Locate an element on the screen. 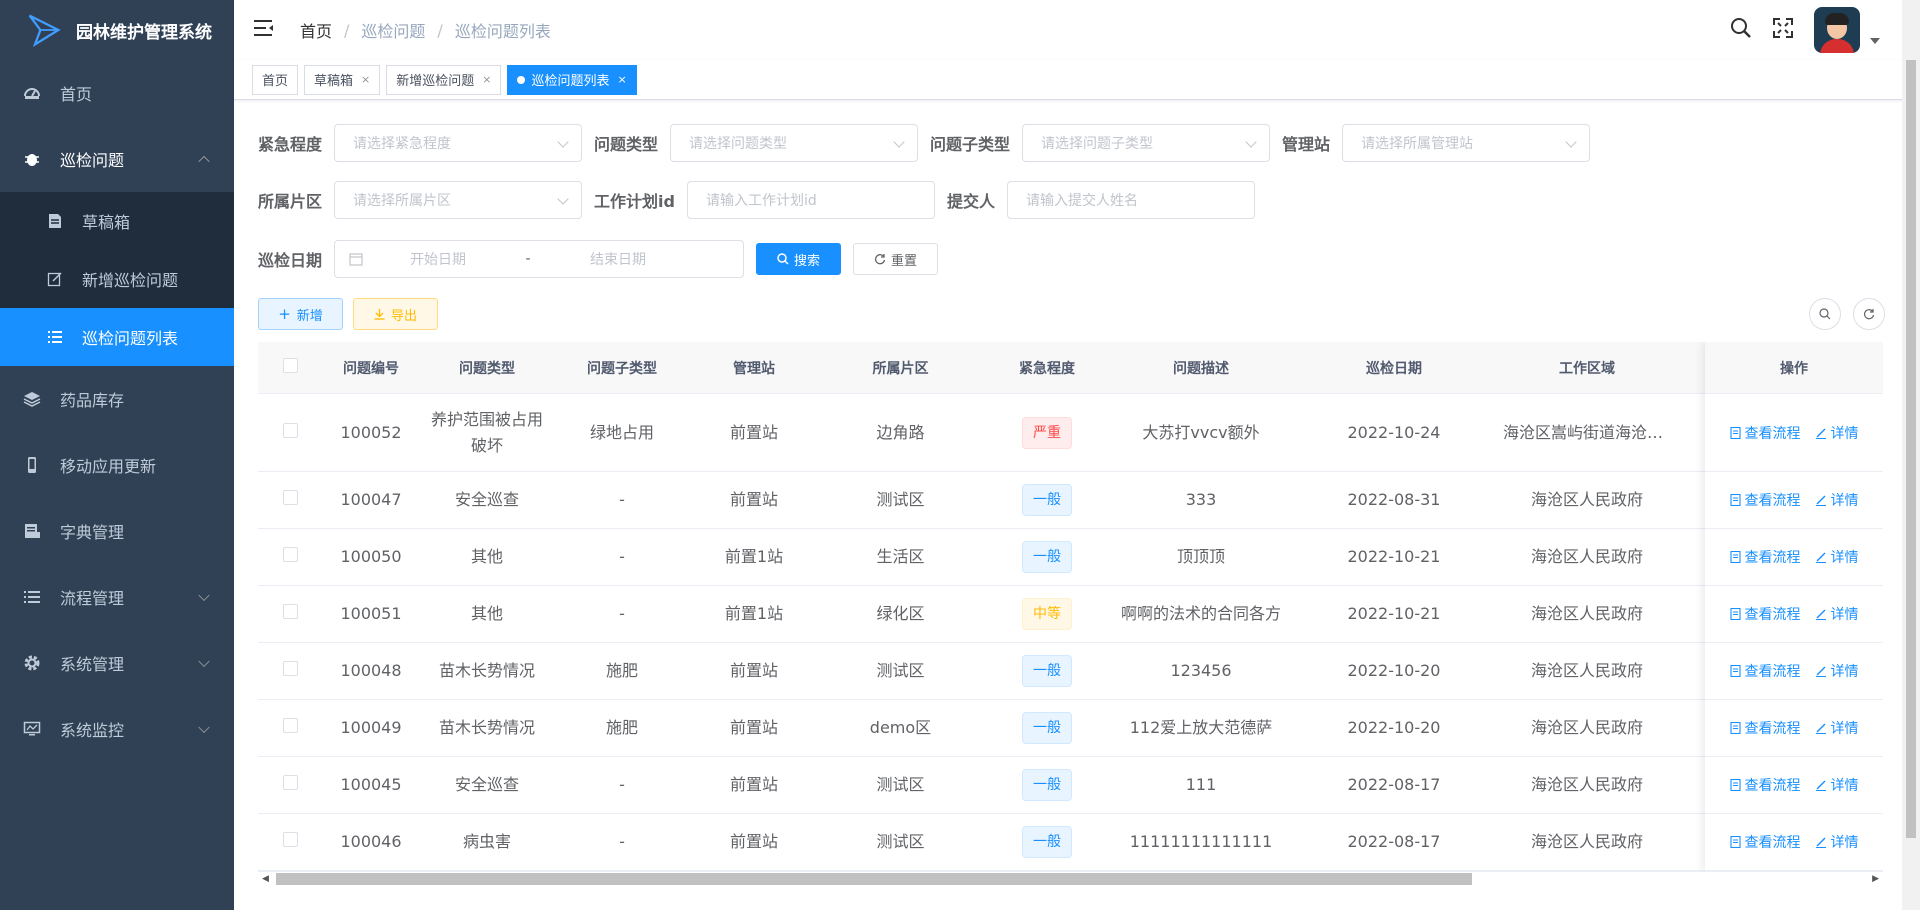 This screenshot has height=910, width=1920. sidebar-item-inspection-list: 巡检问题列表 is located at coordinates (117, 337).